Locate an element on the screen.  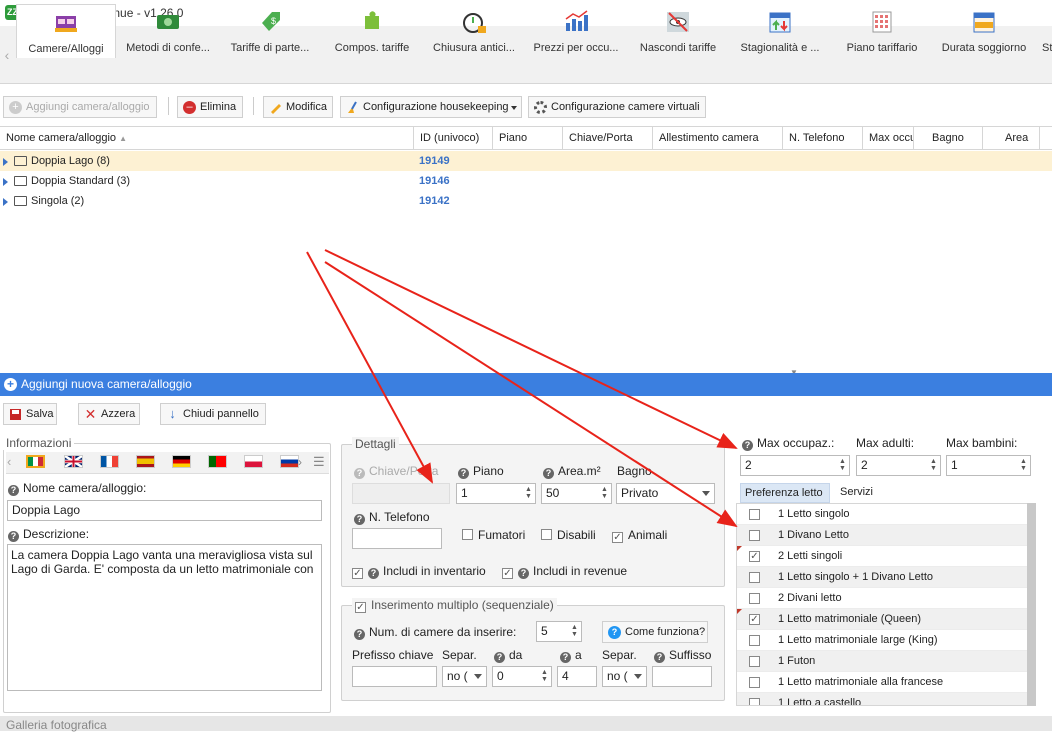
list-item: 1 Letto singolo + 1 Divano Letto is located at coordinates (882, 577).